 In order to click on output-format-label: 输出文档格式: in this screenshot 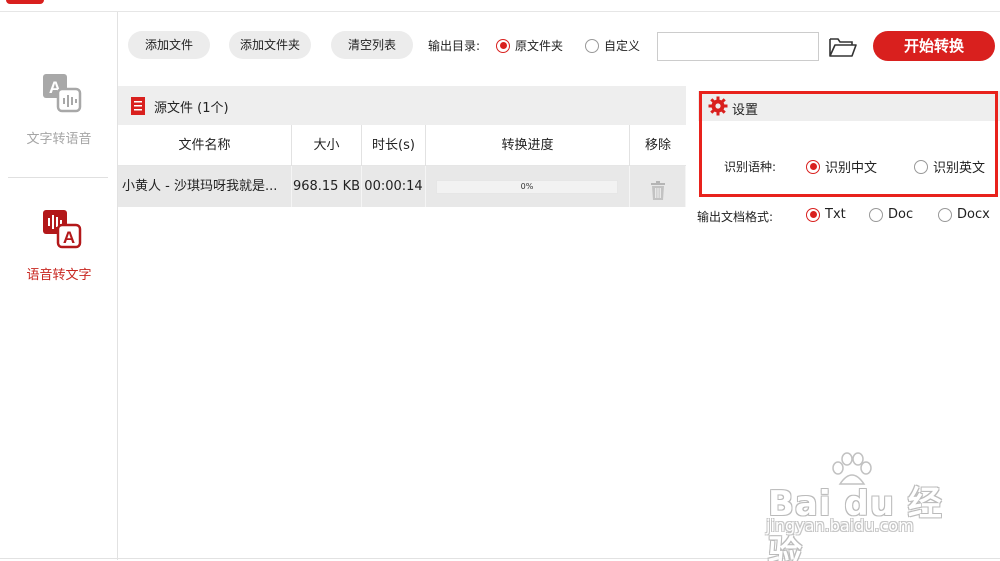, I will do `click(735, 217)`.